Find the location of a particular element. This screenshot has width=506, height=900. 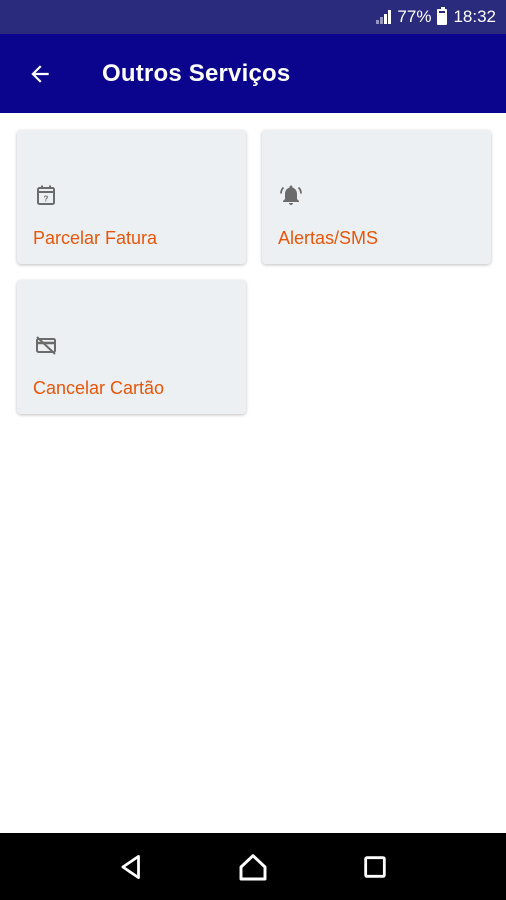

signal-icon is located at coordinates (384, 17).